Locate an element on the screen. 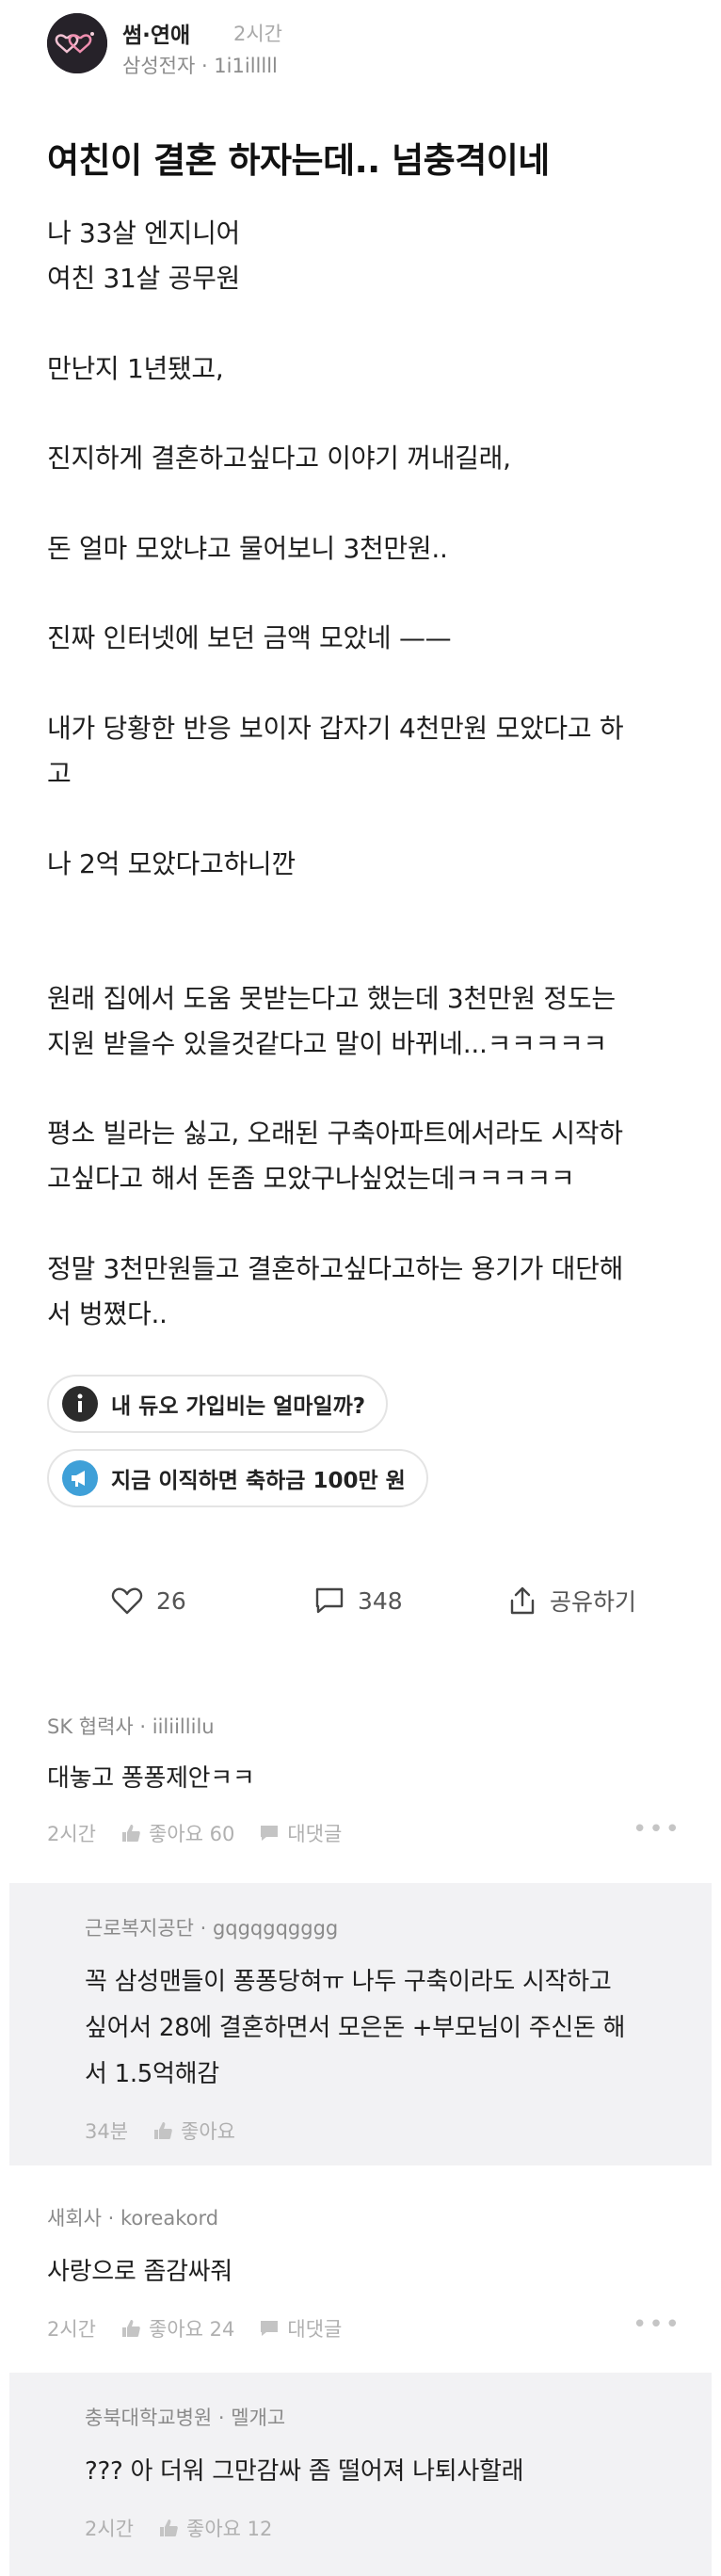 The height and width of the screenshot is (2576, 721). like-button: 26 is located at coordinates (148, 1600).